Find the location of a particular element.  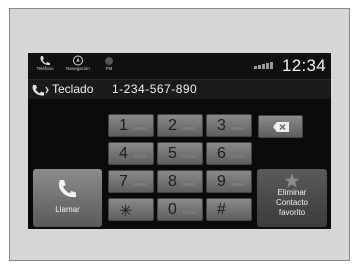

phone-tab-label: Teléfono is located at coordinates (45, 68).